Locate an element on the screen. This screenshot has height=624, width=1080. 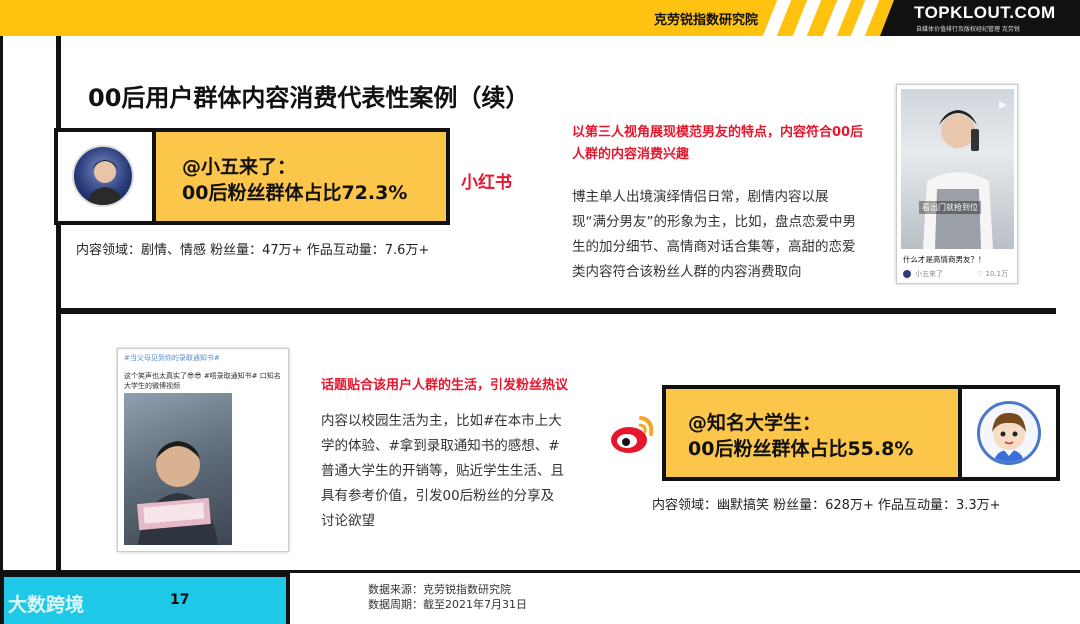
heart-icon: ♡ is located at coordinates (981, 274).